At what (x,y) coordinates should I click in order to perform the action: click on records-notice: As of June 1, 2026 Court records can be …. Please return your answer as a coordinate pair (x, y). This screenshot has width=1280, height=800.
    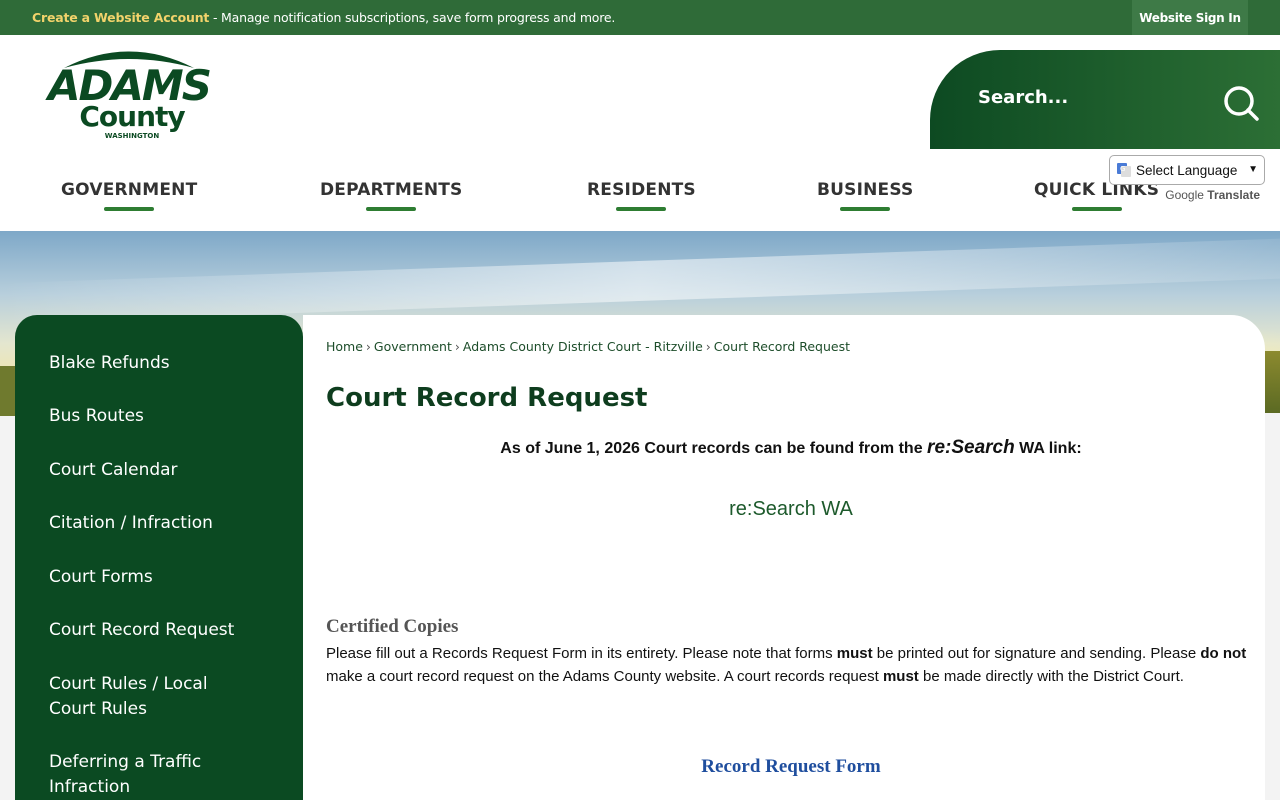
    Looking at the image, I should click on (791, 448).